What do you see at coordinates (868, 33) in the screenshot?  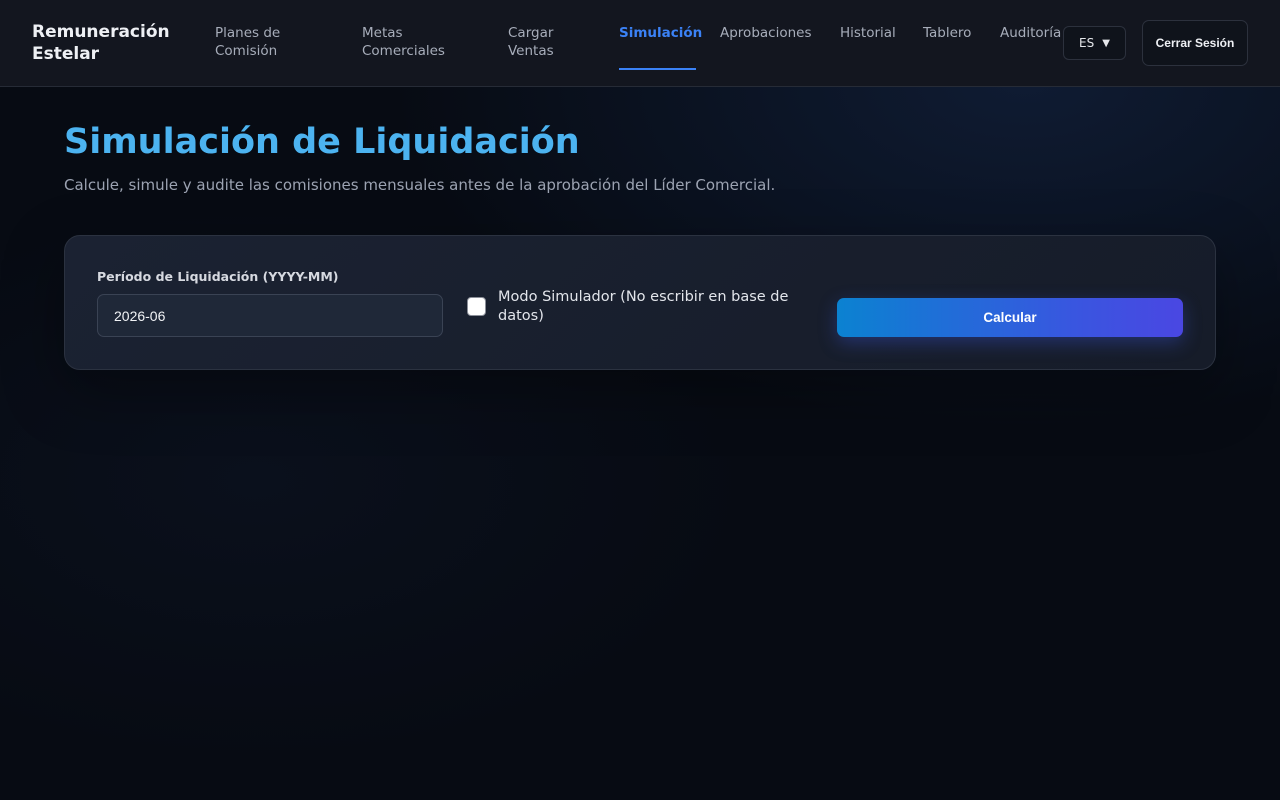 I see `nav-item-historial: Historial` at bounding box center [868, 33].